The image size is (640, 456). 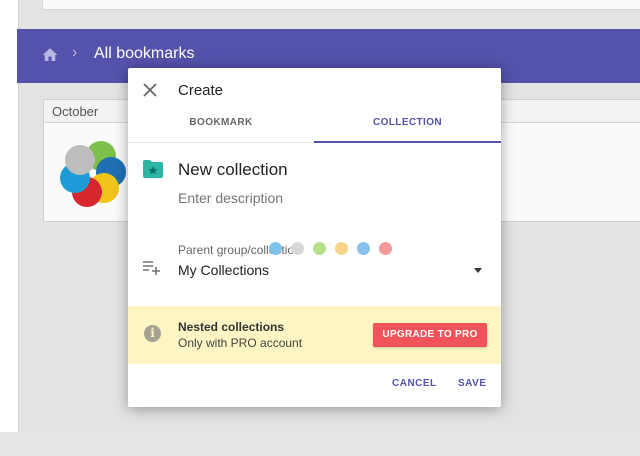 What do you see at coordinates (240, 343) in the screenshot?
I see `promo-subtitle: Only with PRO account` at bounding box center [240, 343].